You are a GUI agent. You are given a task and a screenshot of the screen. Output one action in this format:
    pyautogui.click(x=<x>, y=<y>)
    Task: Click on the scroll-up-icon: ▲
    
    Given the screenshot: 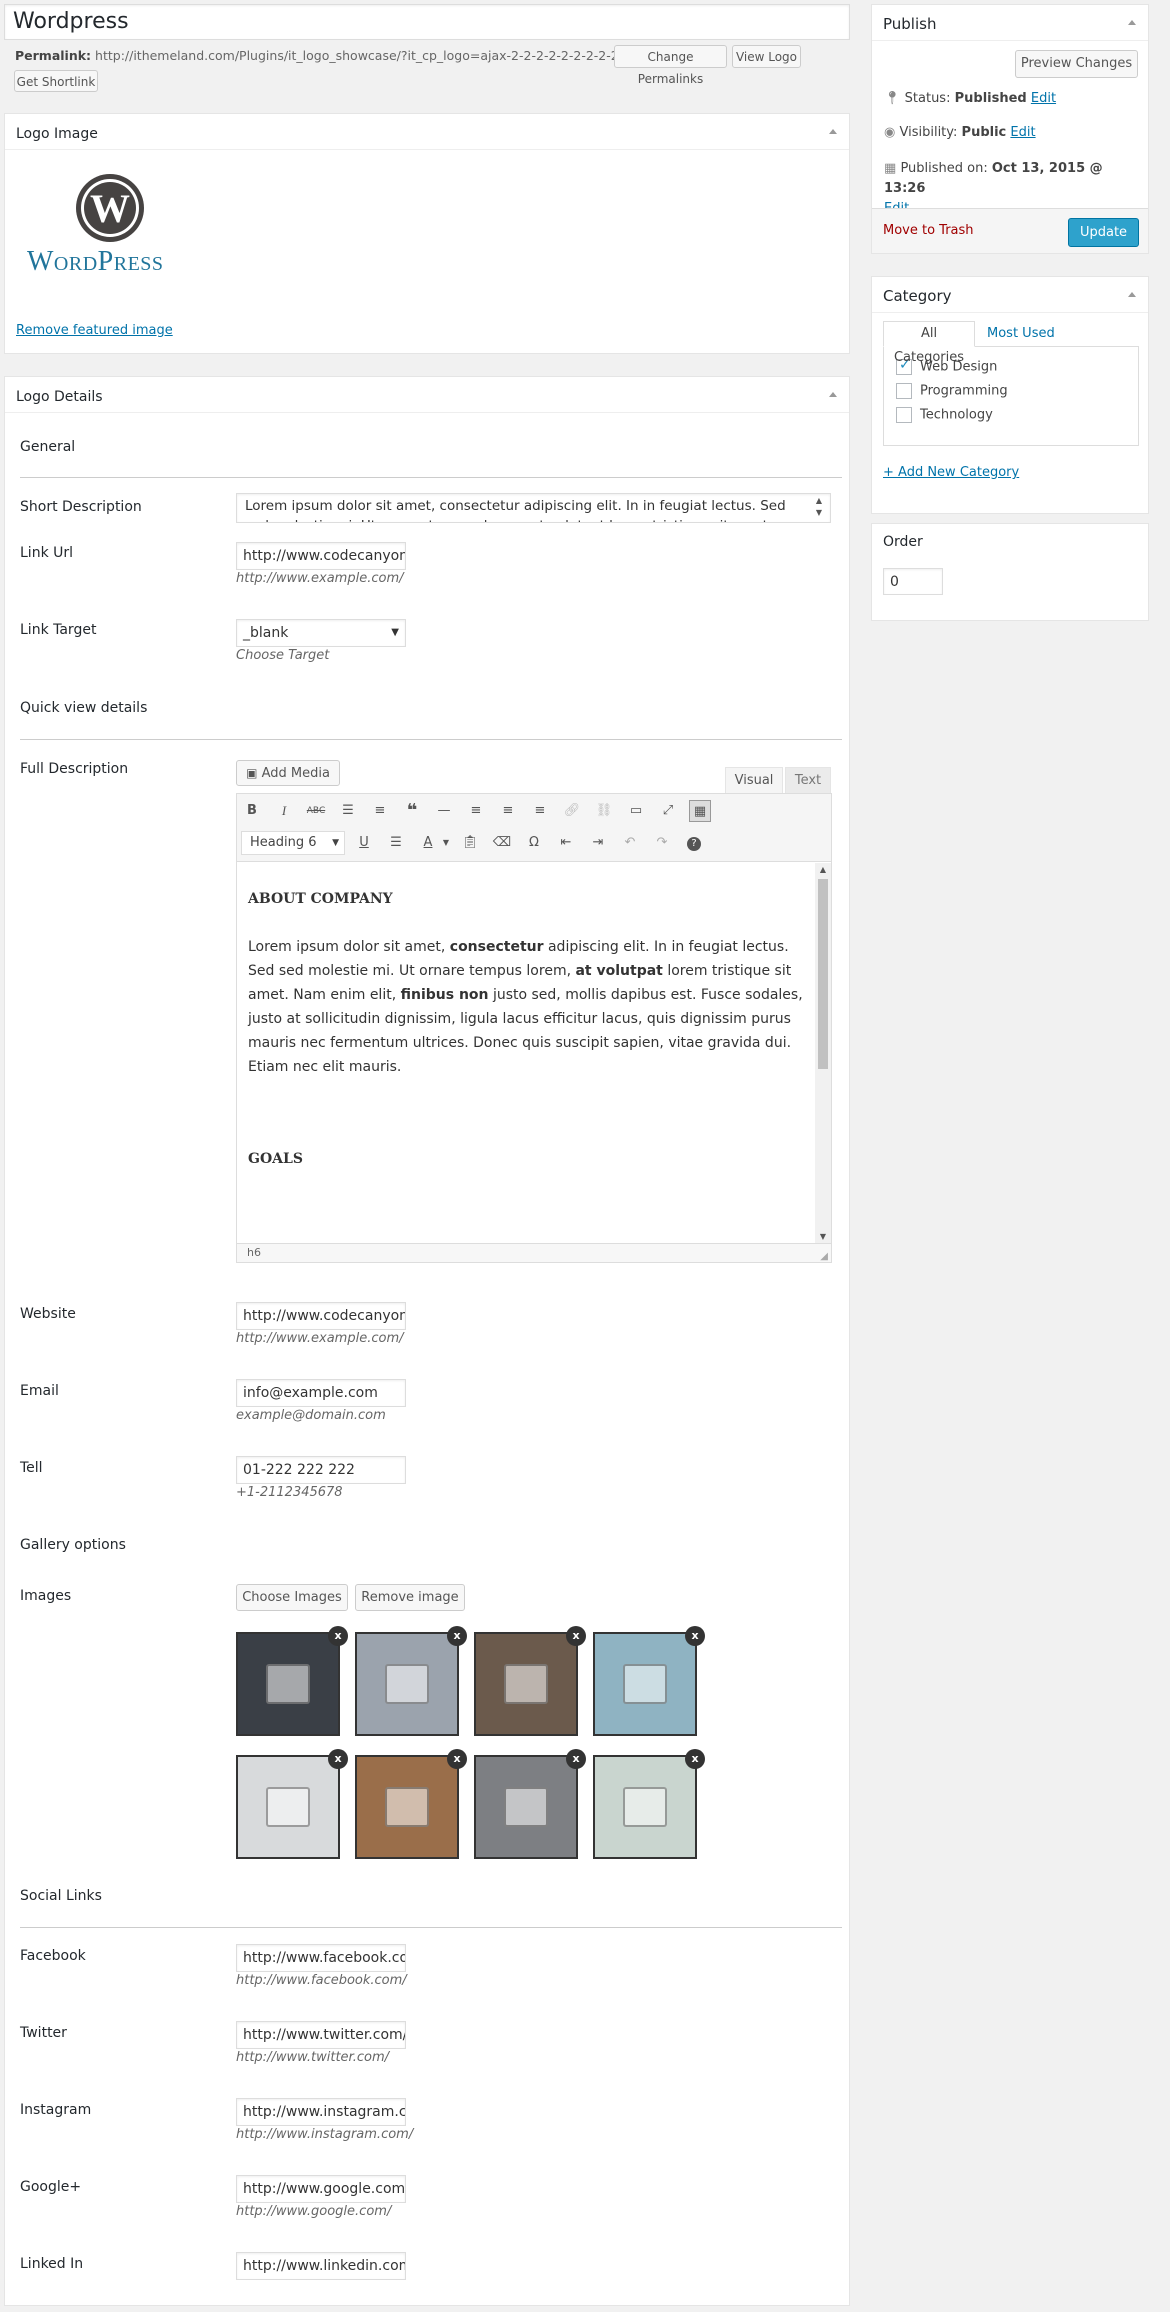 What is the action you would take?
    pyautogui.click(x=823, y=869)
    